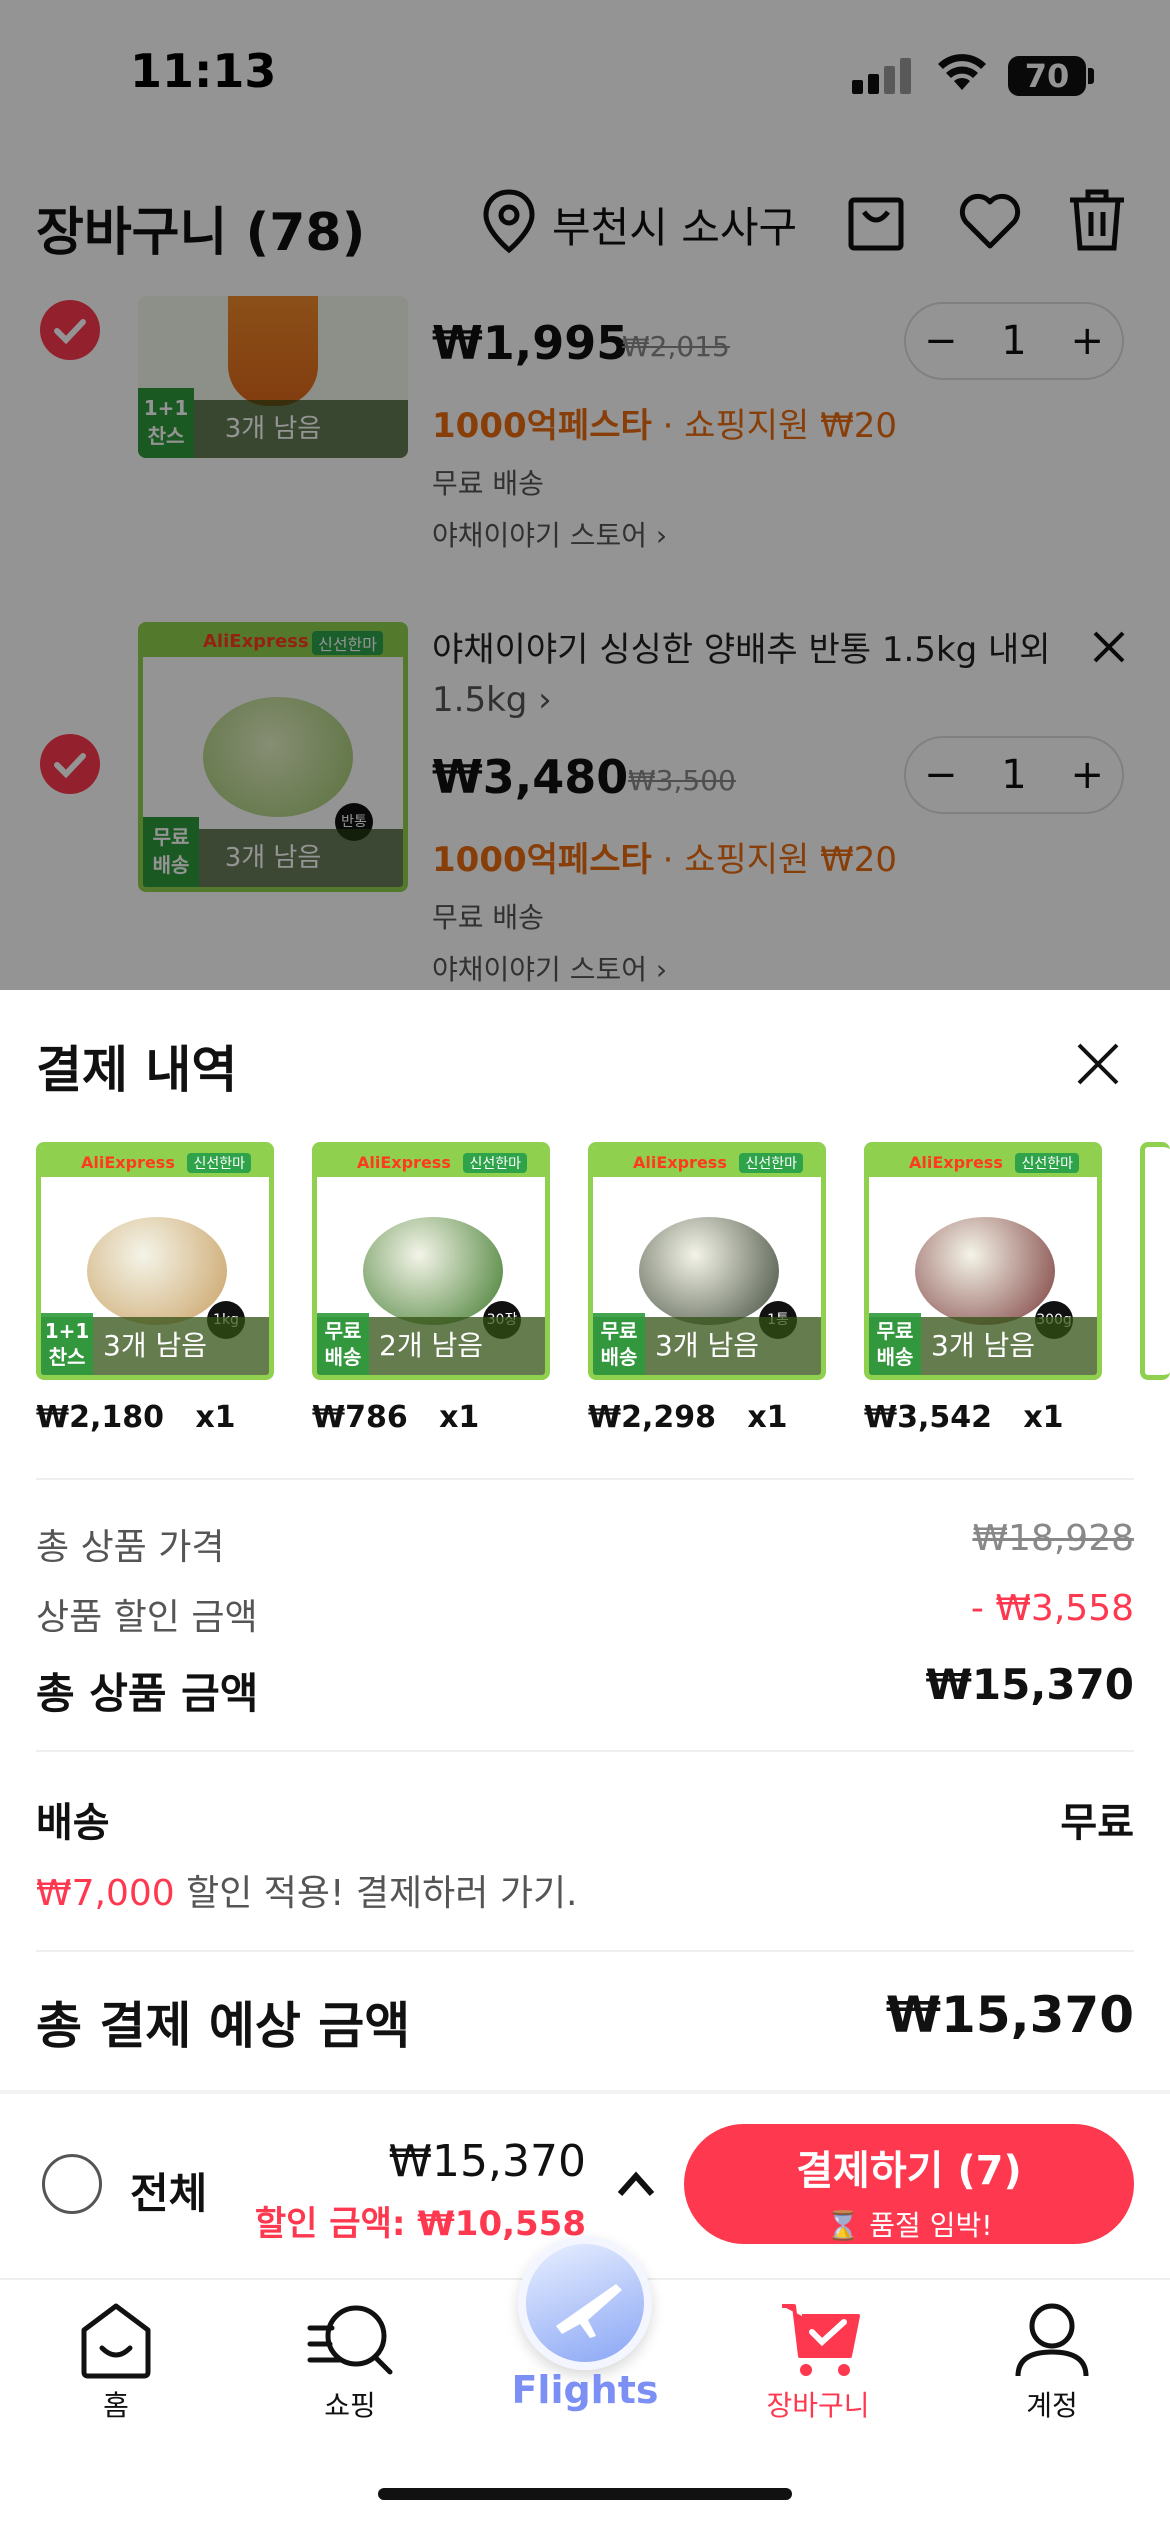  Describe the element at coordinates (1053, 1538) in the screenshot. I see `total-price-value: ₩18,928` at that location.